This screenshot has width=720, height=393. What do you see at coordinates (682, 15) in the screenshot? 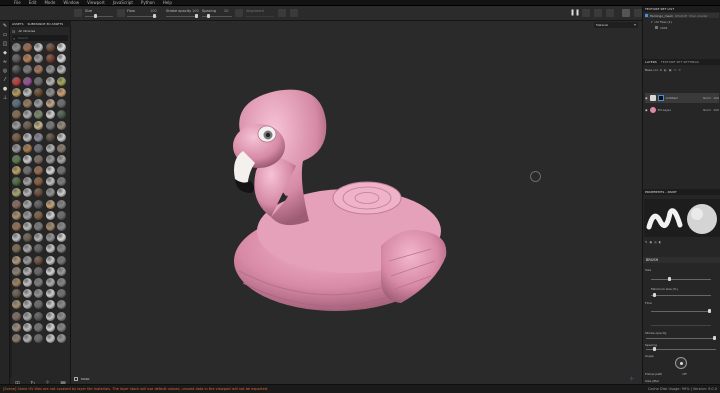
I see `texture-set-row: flamingo_mesh OPAQUE Main shader` at bounding box center [682, 15].